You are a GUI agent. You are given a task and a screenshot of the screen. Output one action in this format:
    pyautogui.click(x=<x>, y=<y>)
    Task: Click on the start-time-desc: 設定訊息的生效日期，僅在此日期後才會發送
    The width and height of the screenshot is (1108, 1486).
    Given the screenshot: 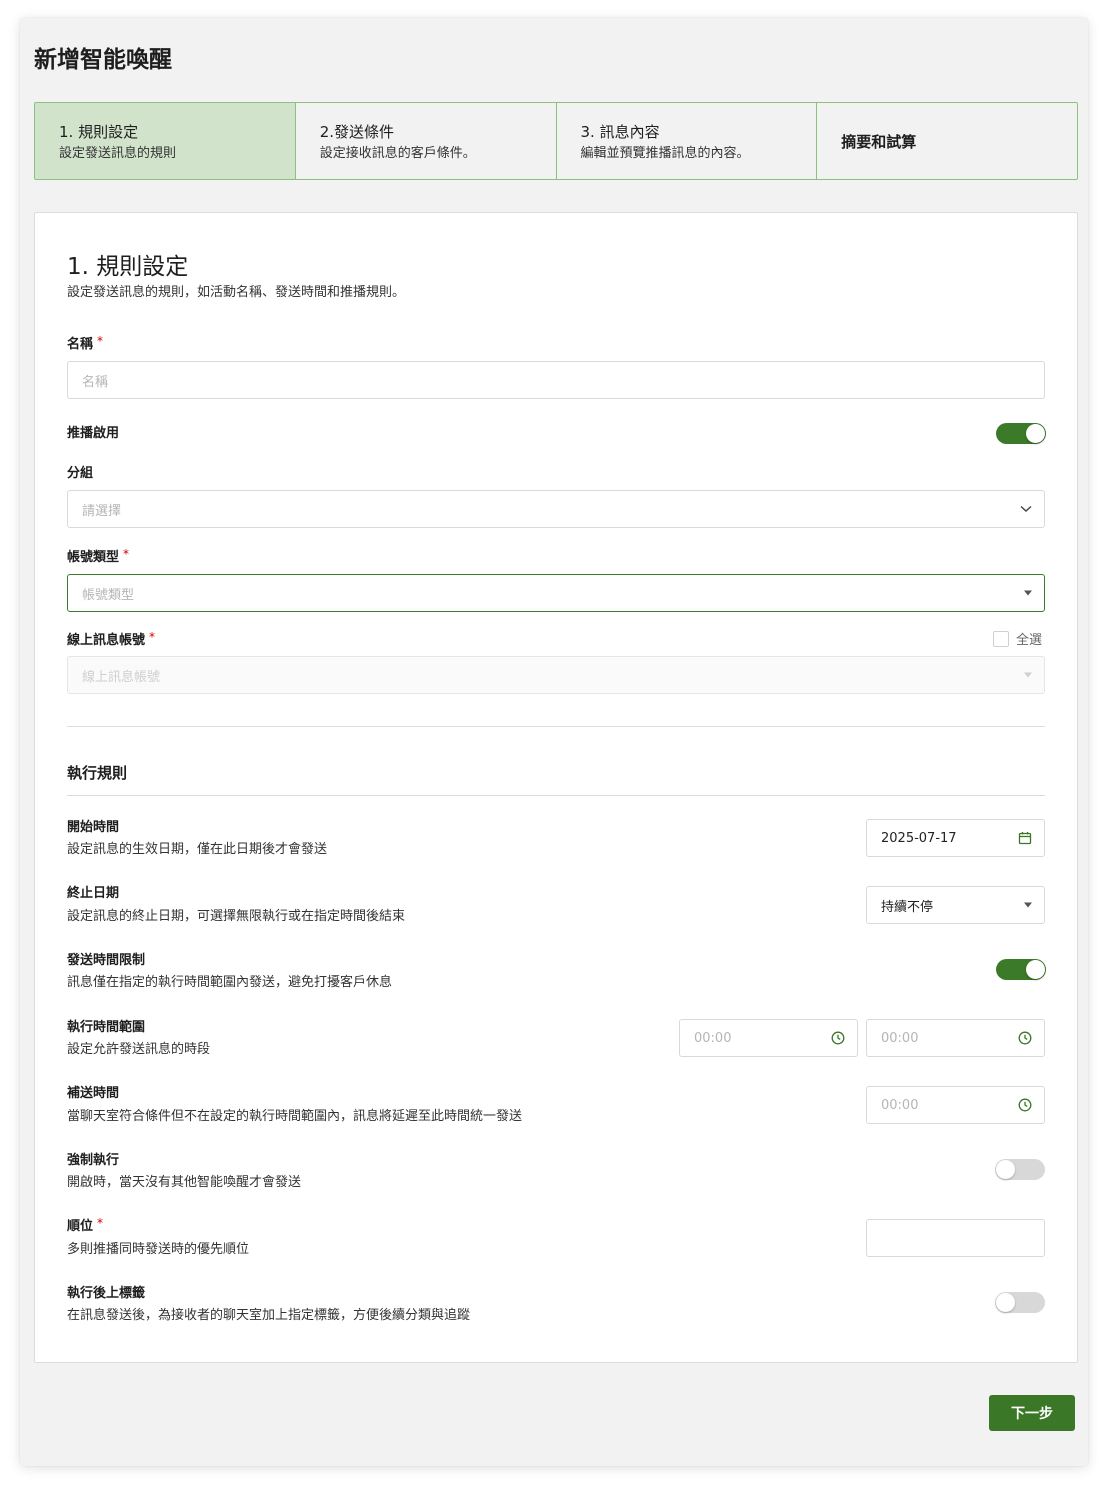 What is the action you would take?
    pyautogui.click(x=197, y=849)
    